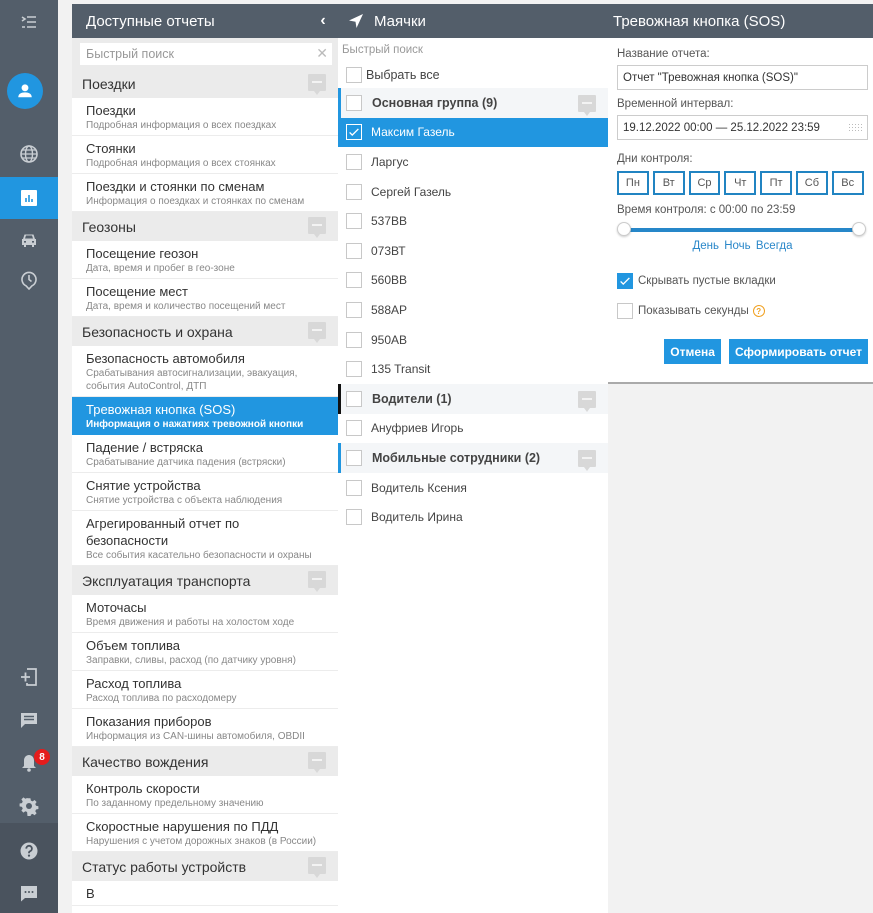 The width and height of the screenshot is (873, 913). I want to click on rail-item-settings, so click(29, 806).